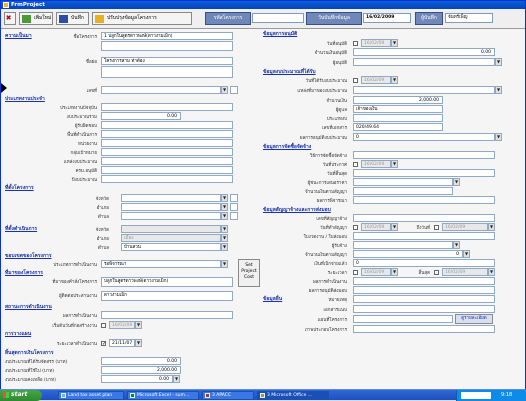 Image resolution: width=526 pixels, height=401 pixels. What do you see at coordinates (398, 127) in the screenshot?
I see `budget-code-field: 020/49.64` at bounding box center [398, 127].